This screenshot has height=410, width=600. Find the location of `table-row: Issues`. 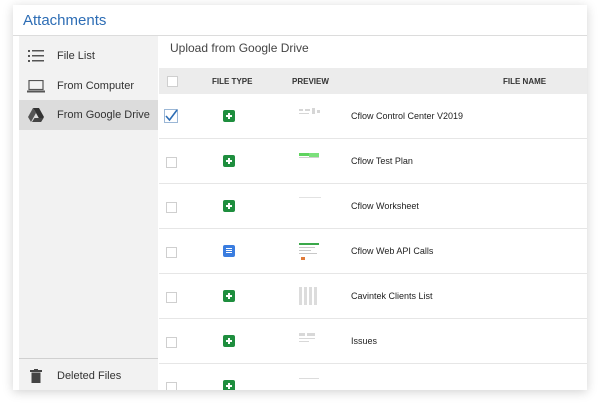

table-row: Issues is located at coordinates (373, 342).